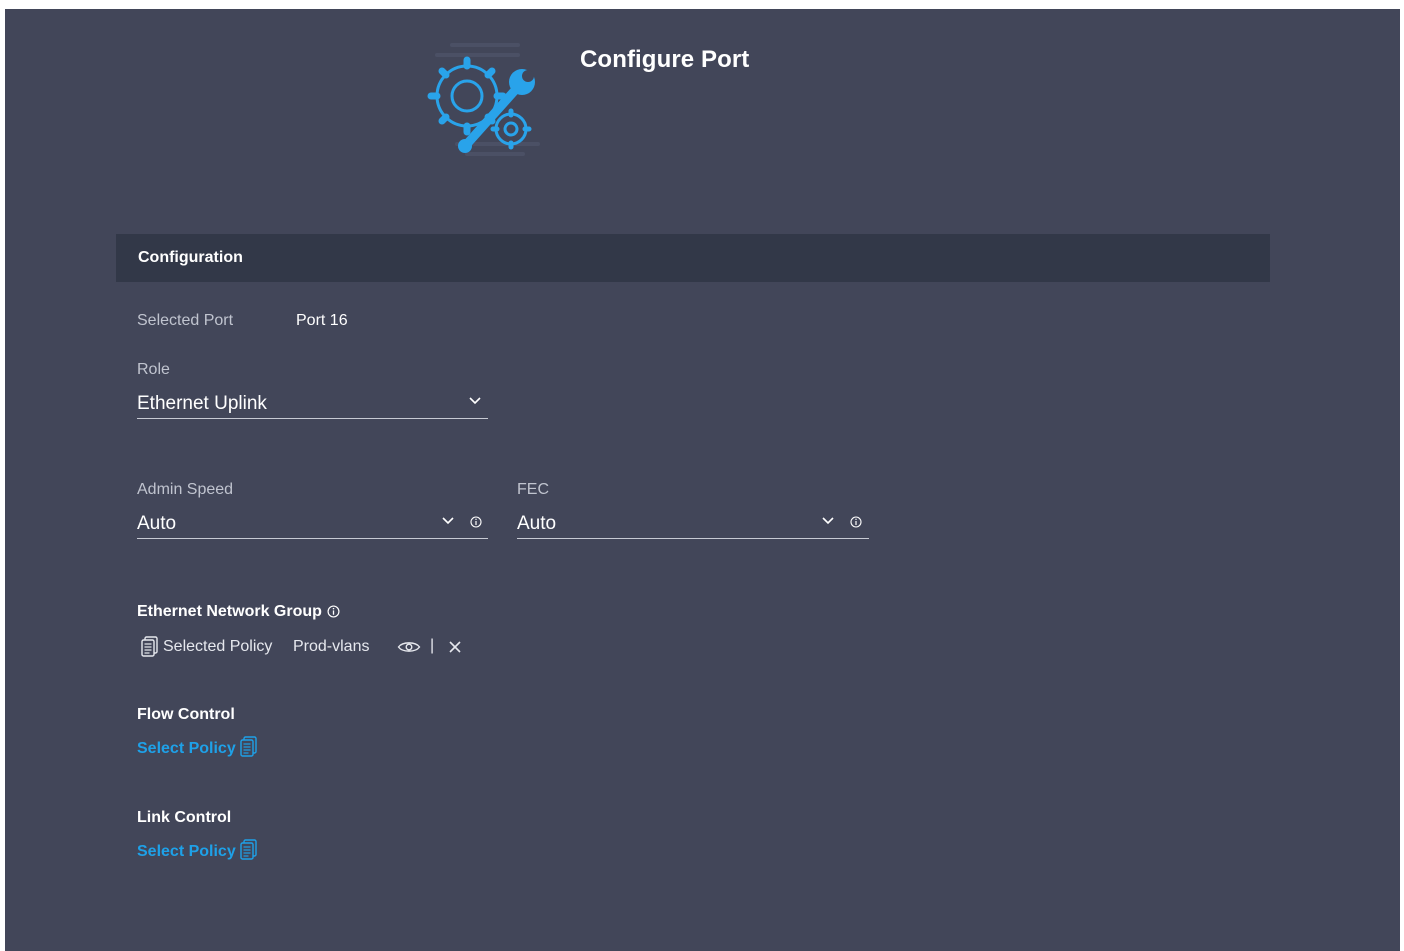  Describe the element at coordinates (186, 714) in the screenshot. I see `flow-control-title: Flow Control` at that location.